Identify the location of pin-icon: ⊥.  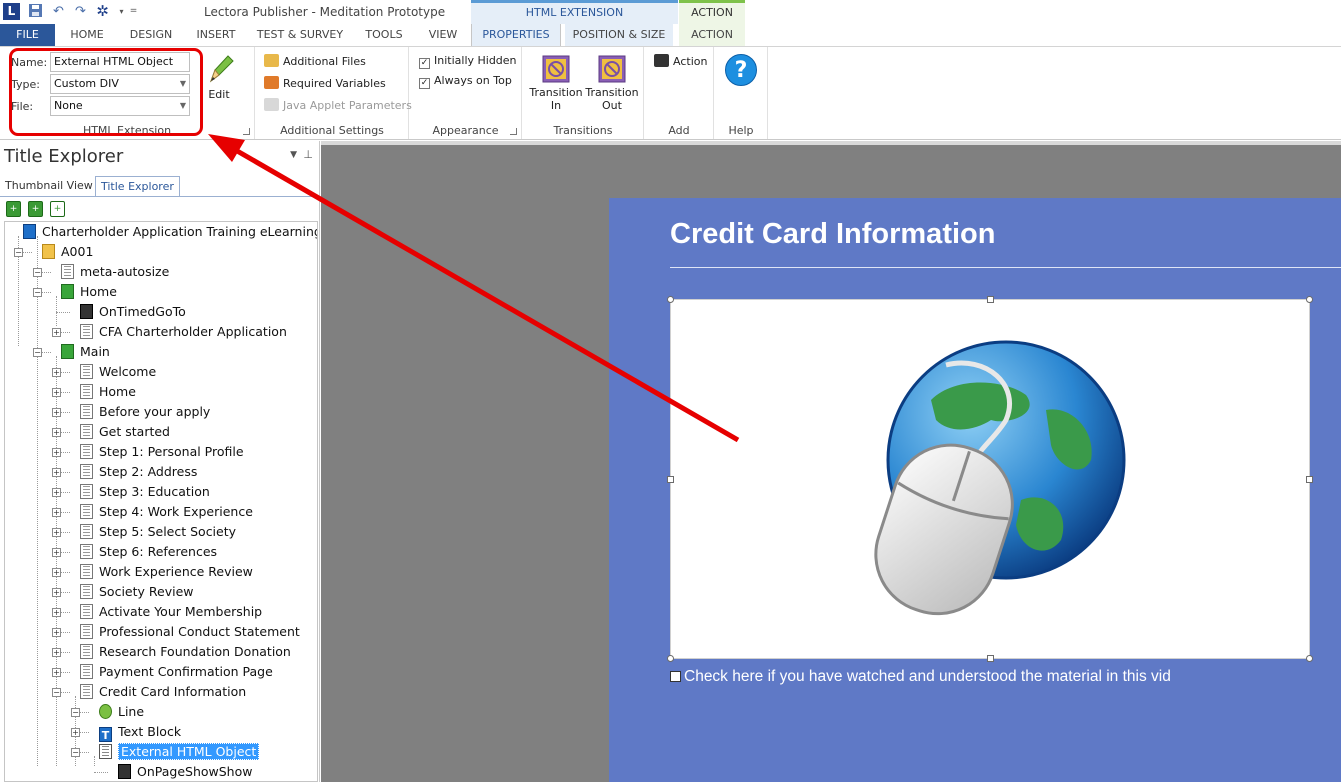
(308, 154).